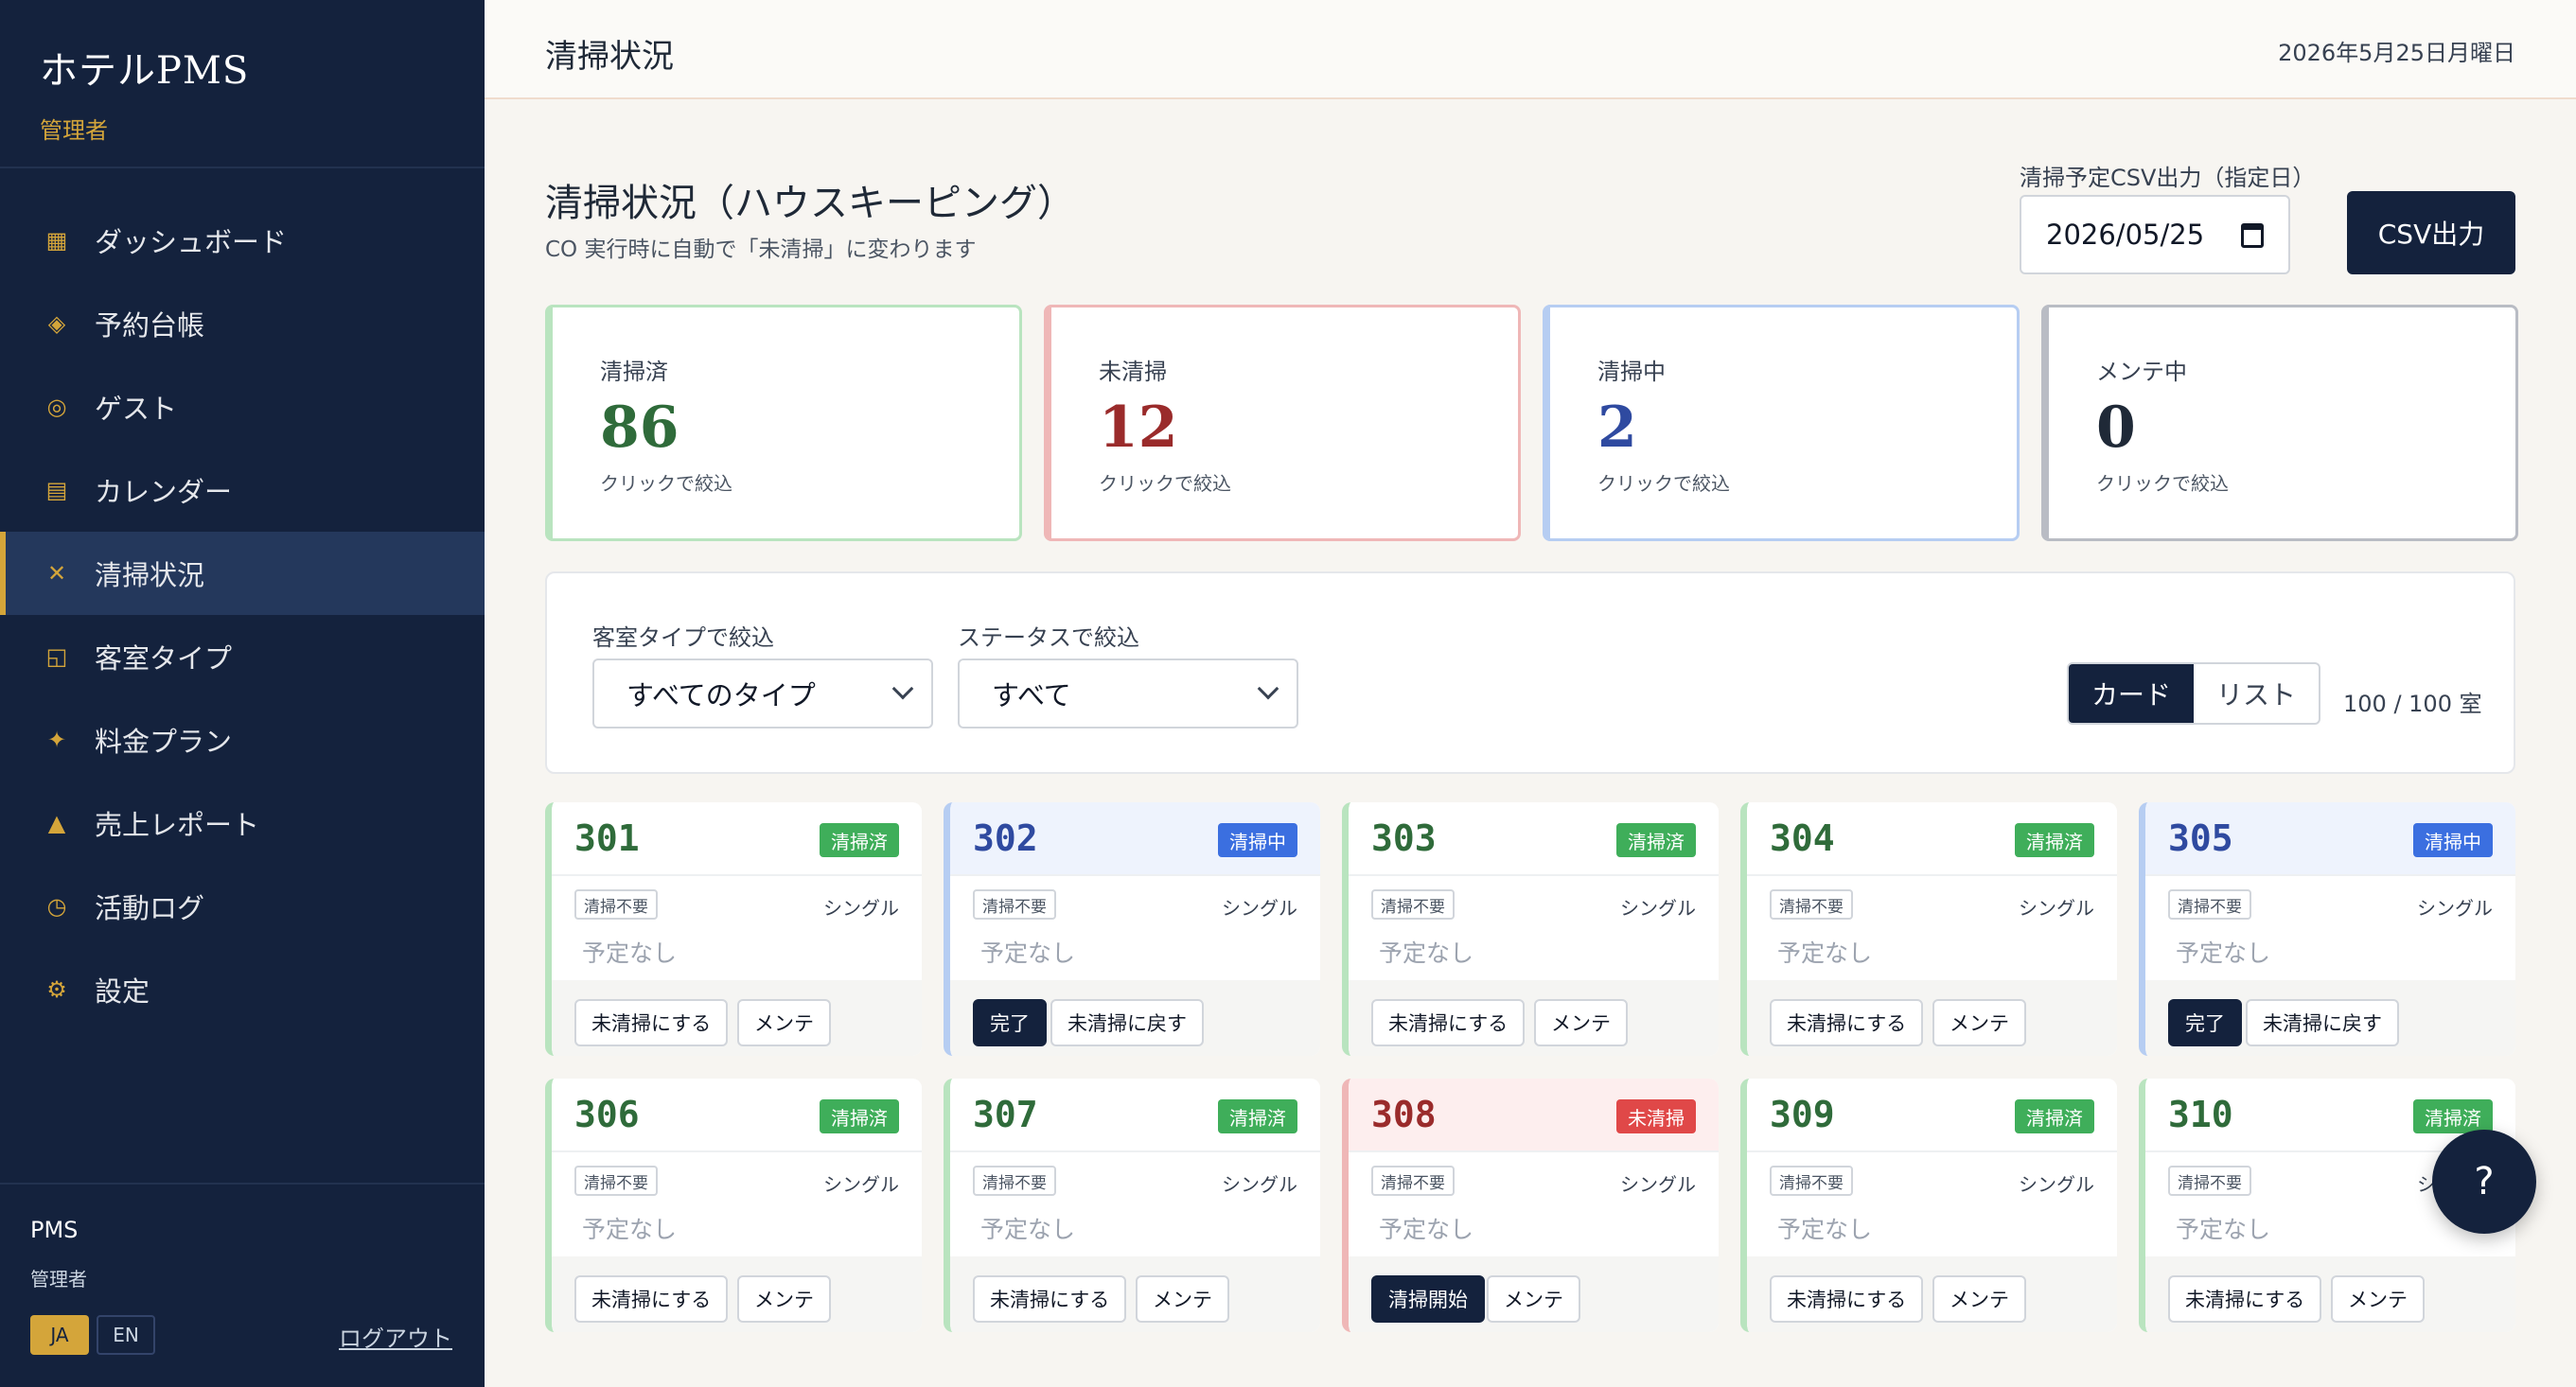 The height and width of the screenshot is (1387, 2576). I want to click on room-card: 306 清掃済 清掃不要 シングル 予定なし 未清掃にする メンテ, so click(733, 1206).